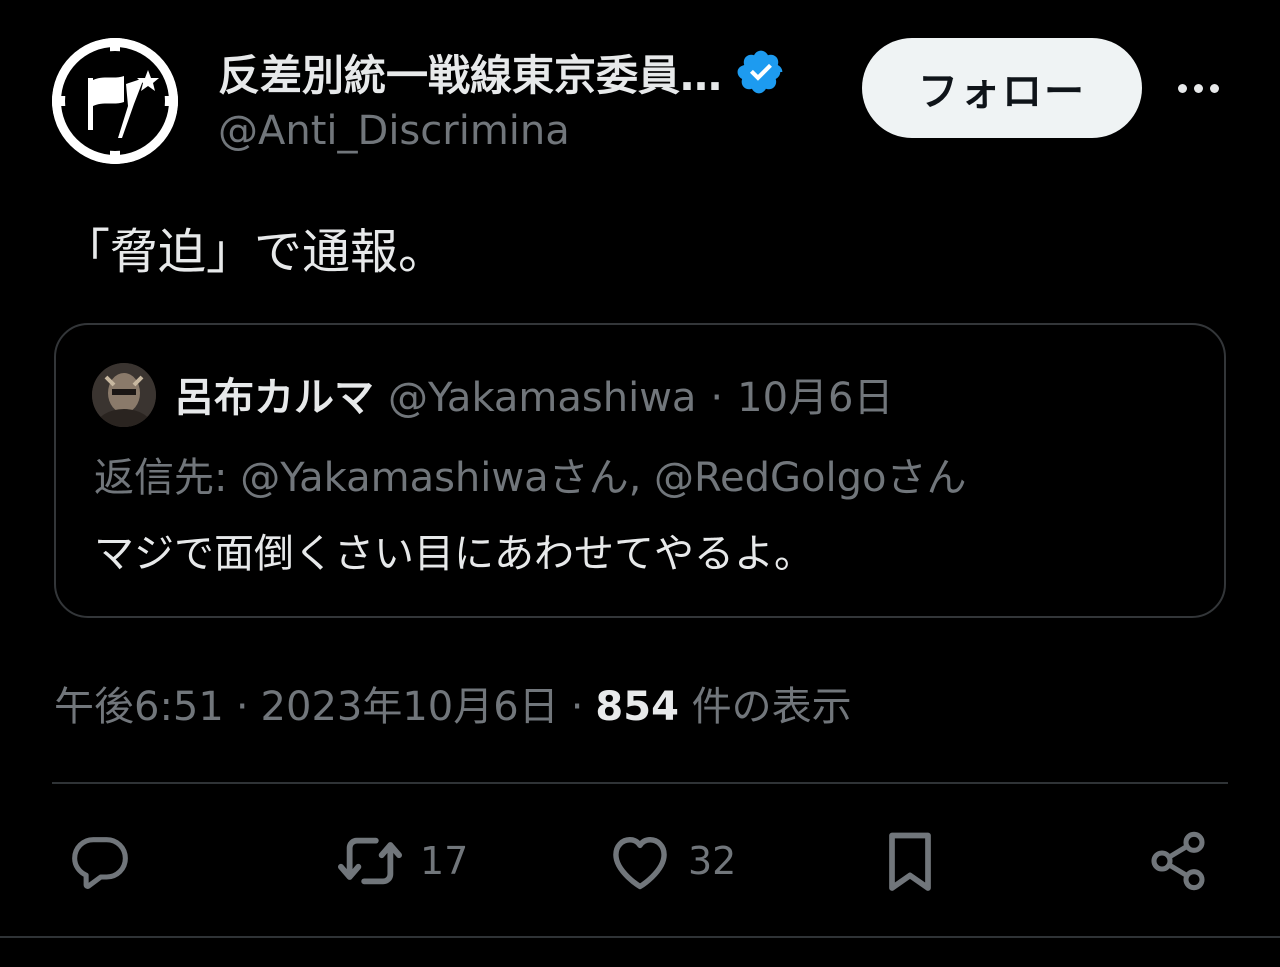 The width and height of the screenshot is (1280, 967). What do you see at coordinates (394, 131) in the screenshot?
I see `author-handle: @Anti_Discrimina` at bounding box center [394, 131].